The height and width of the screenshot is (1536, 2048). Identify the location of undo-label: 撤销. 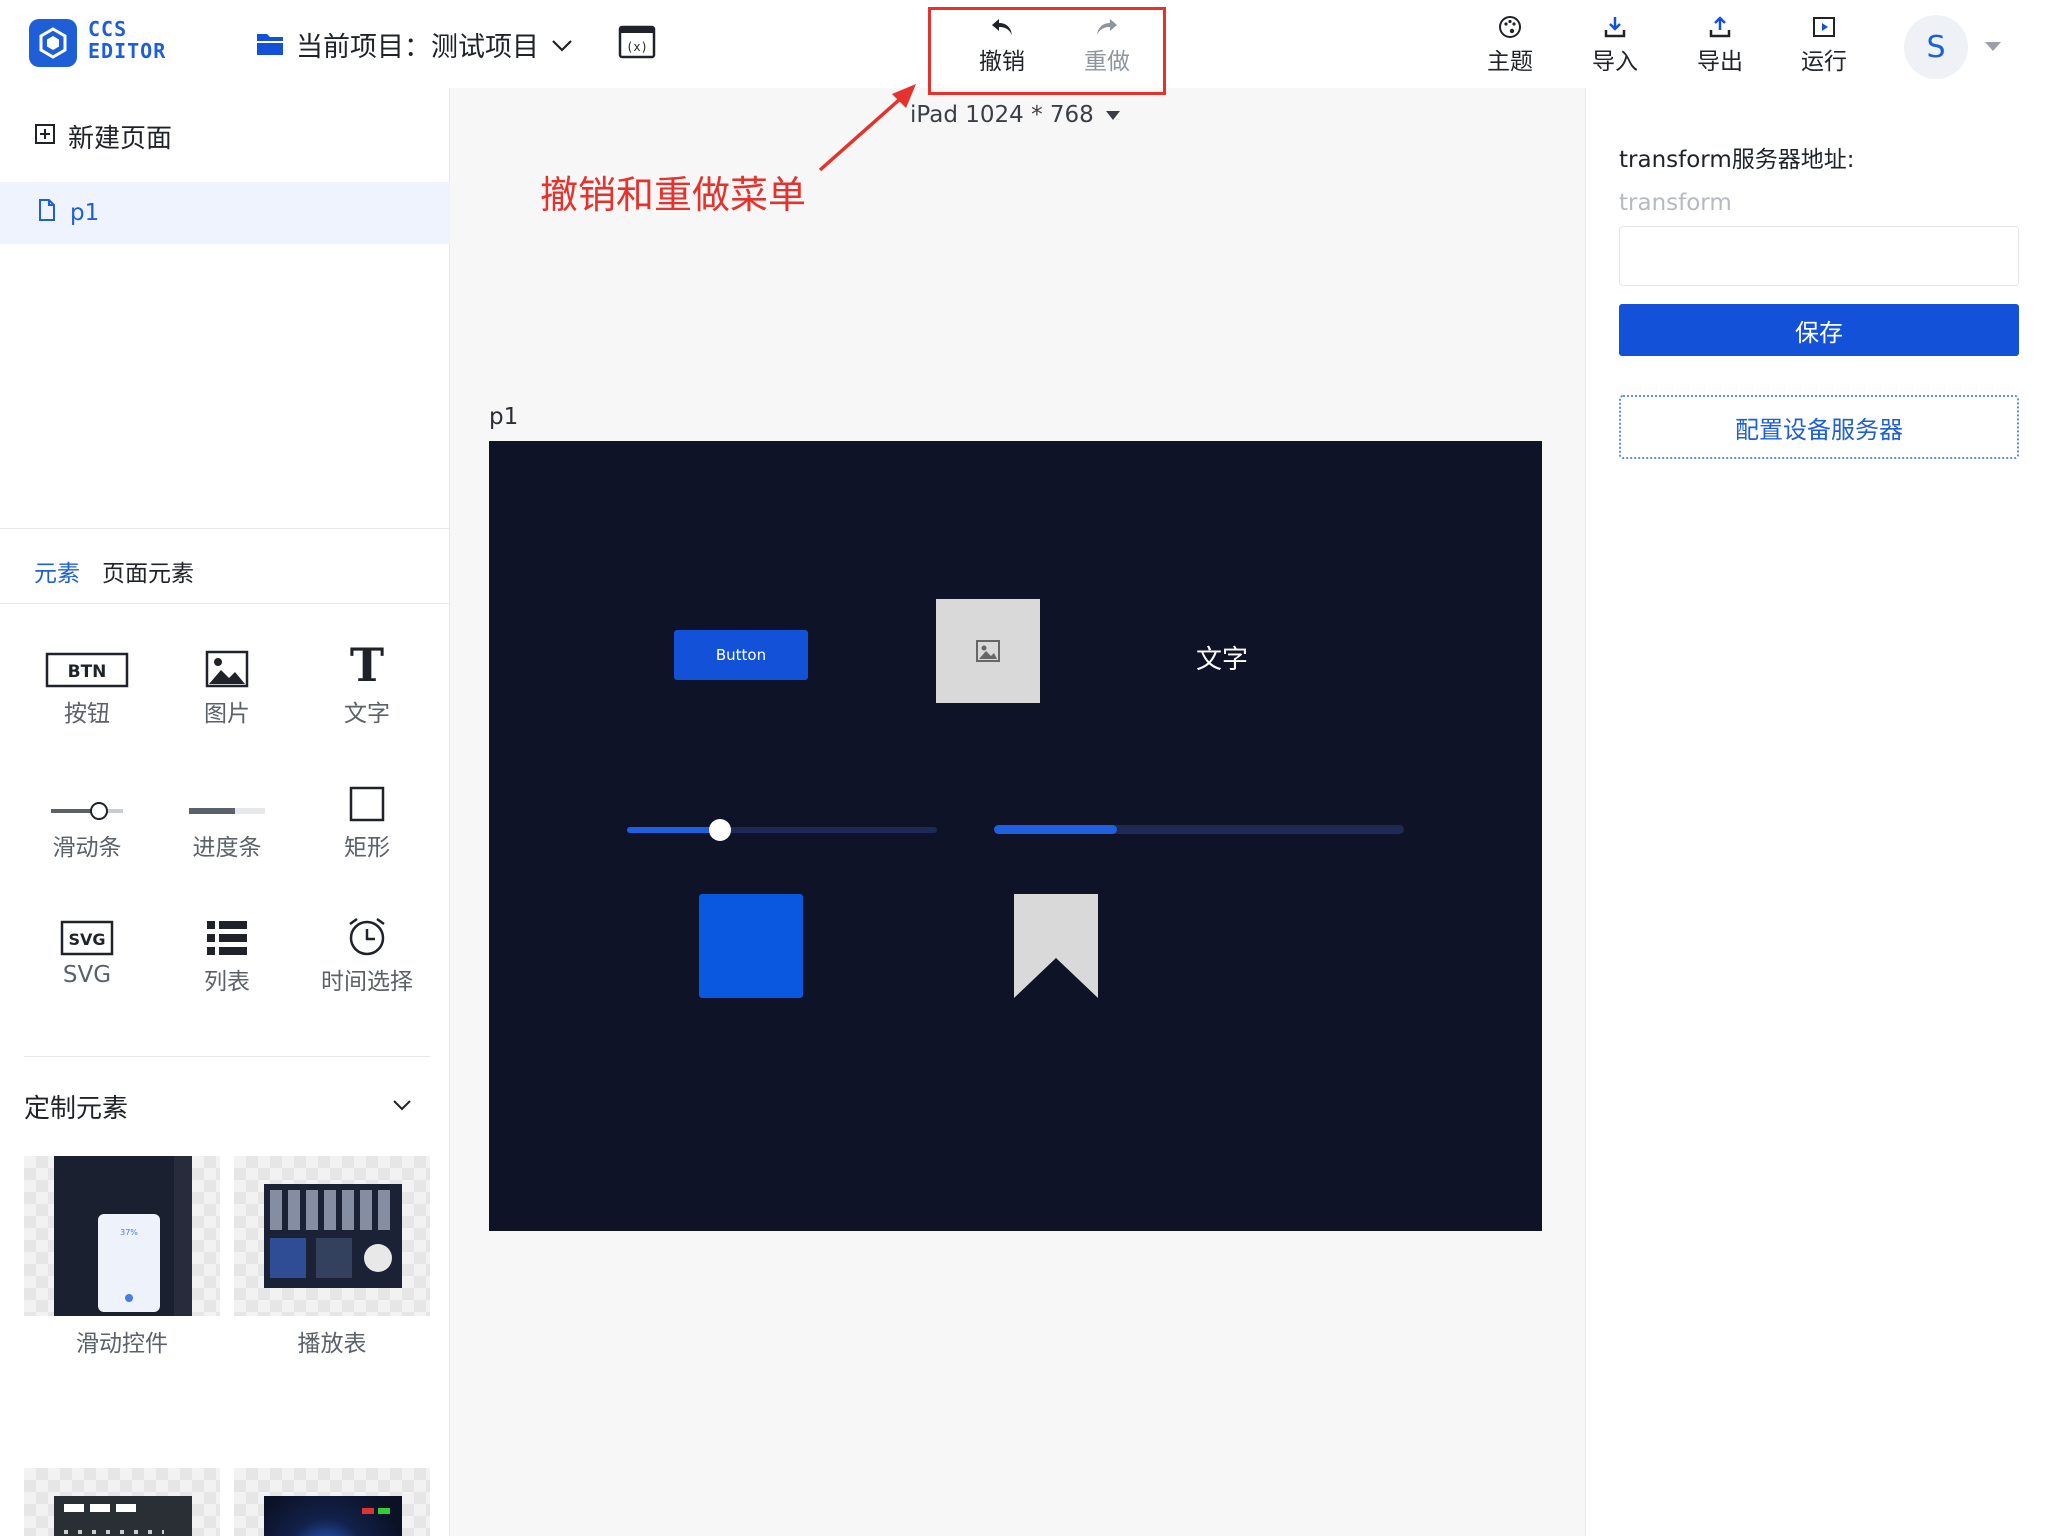
(1002, 62).